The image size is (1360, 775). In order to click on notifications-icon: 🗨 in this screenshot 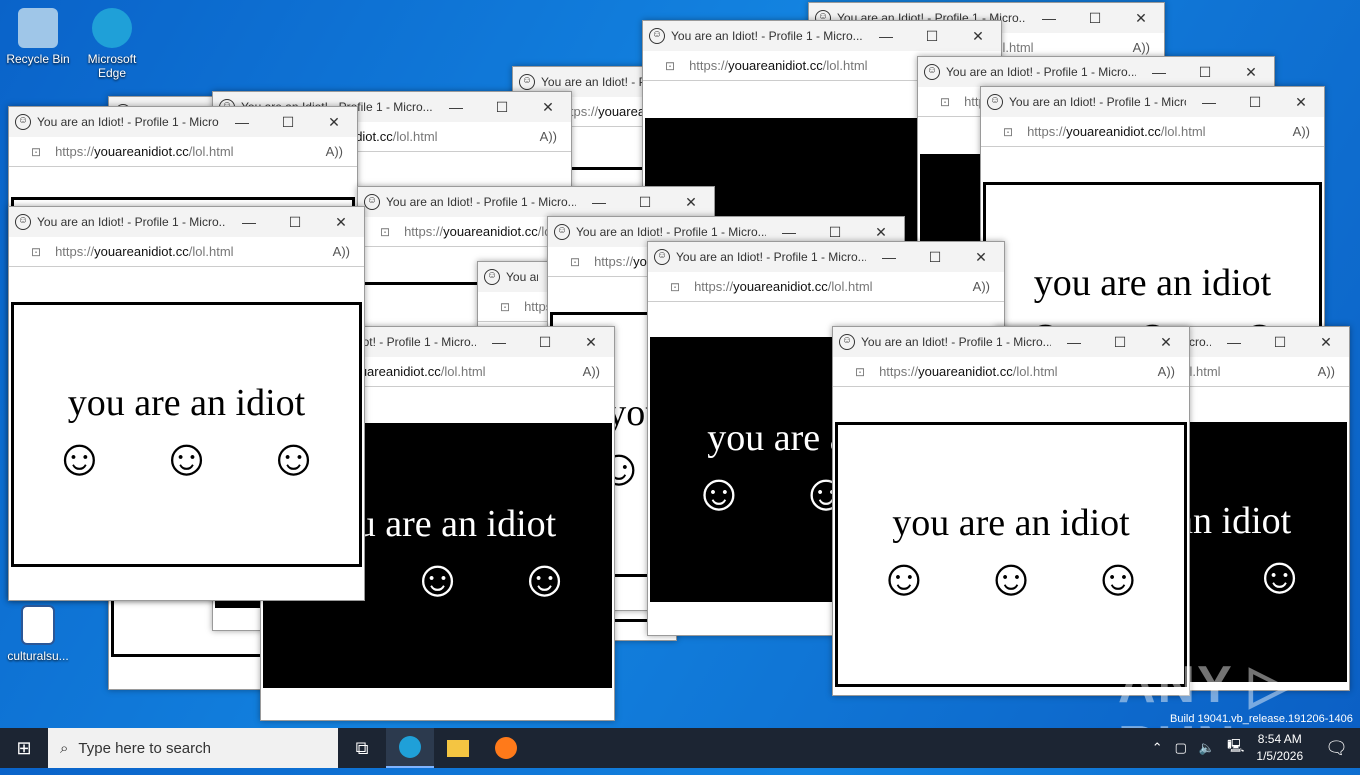, I will do `click(1336, 748)`.